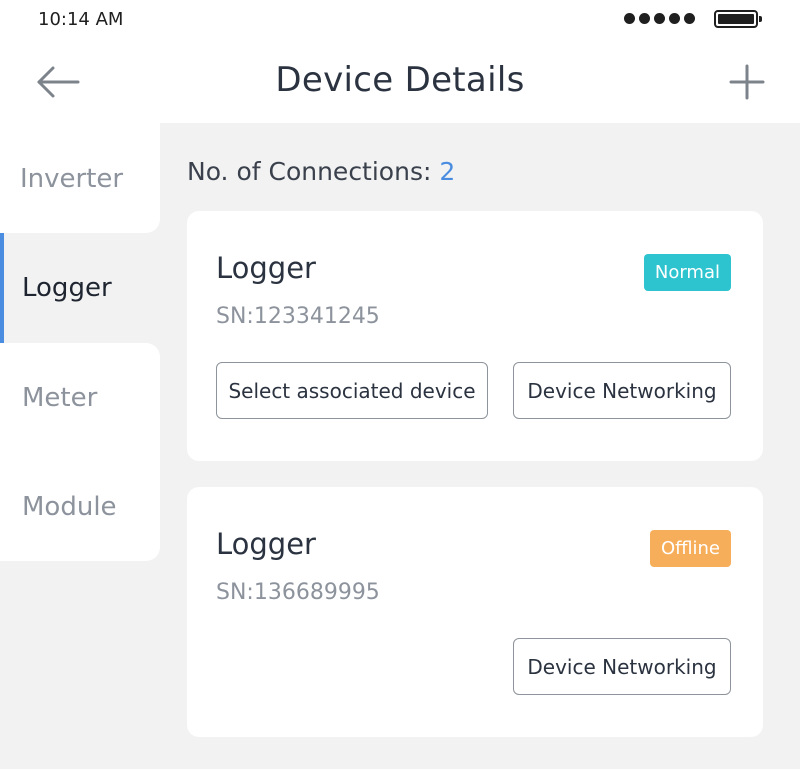 The height and width of the screenshot is (769, 800). What do you see at coordinates (72, 179) in the screenshot?
I see `sidebar-item-label: Inverter` at bounding box center [72, 179].